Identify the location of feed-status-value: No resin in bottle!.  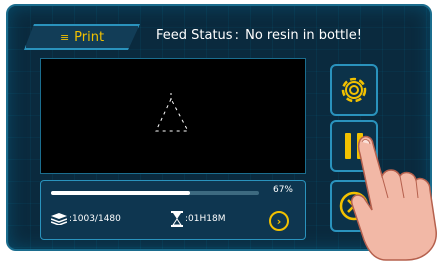
(303, 35).